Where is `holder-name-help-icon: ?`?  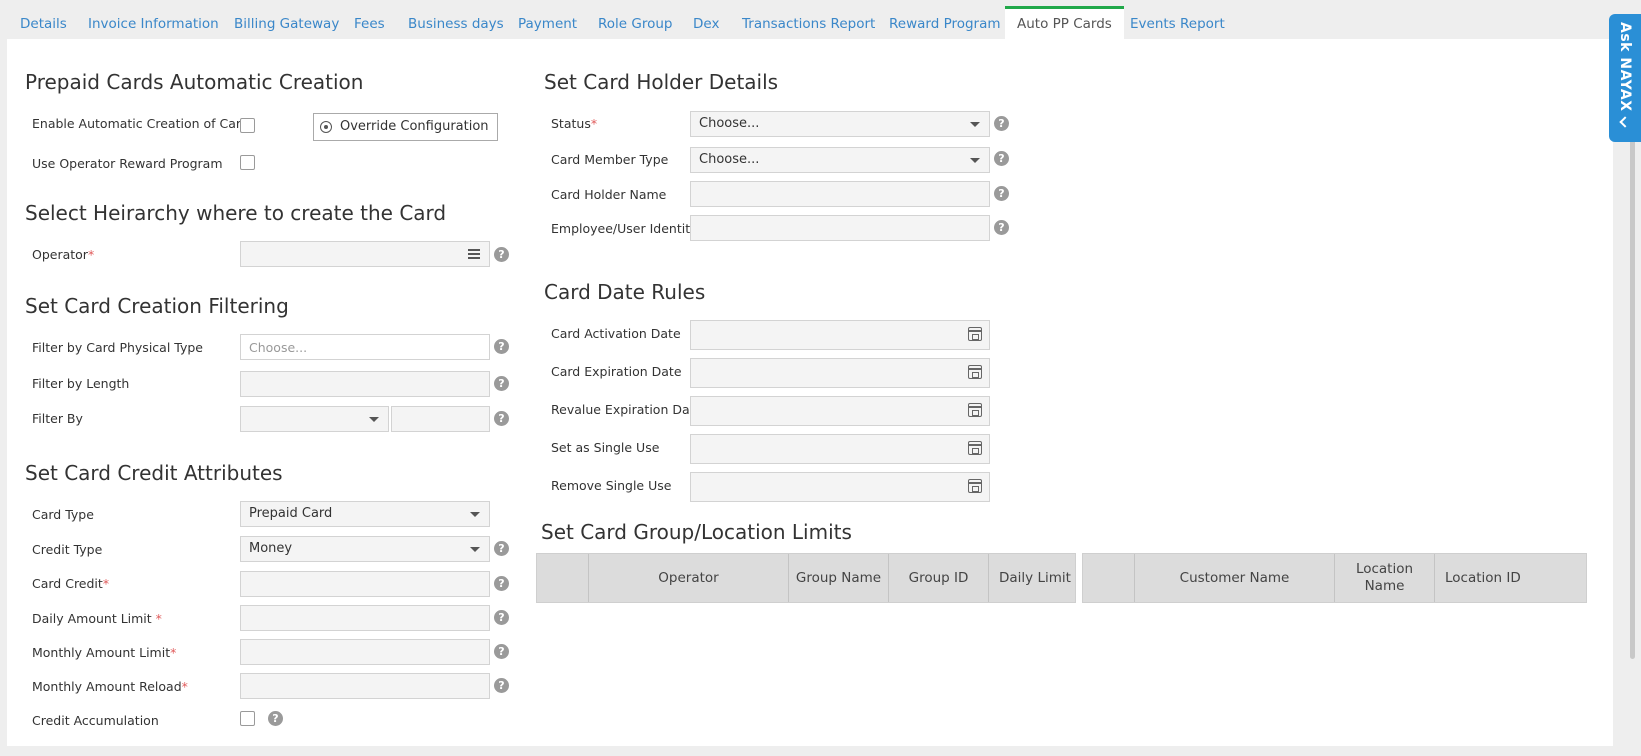
holder-name-help-icon: ? is located at coordinates (1001, 193).